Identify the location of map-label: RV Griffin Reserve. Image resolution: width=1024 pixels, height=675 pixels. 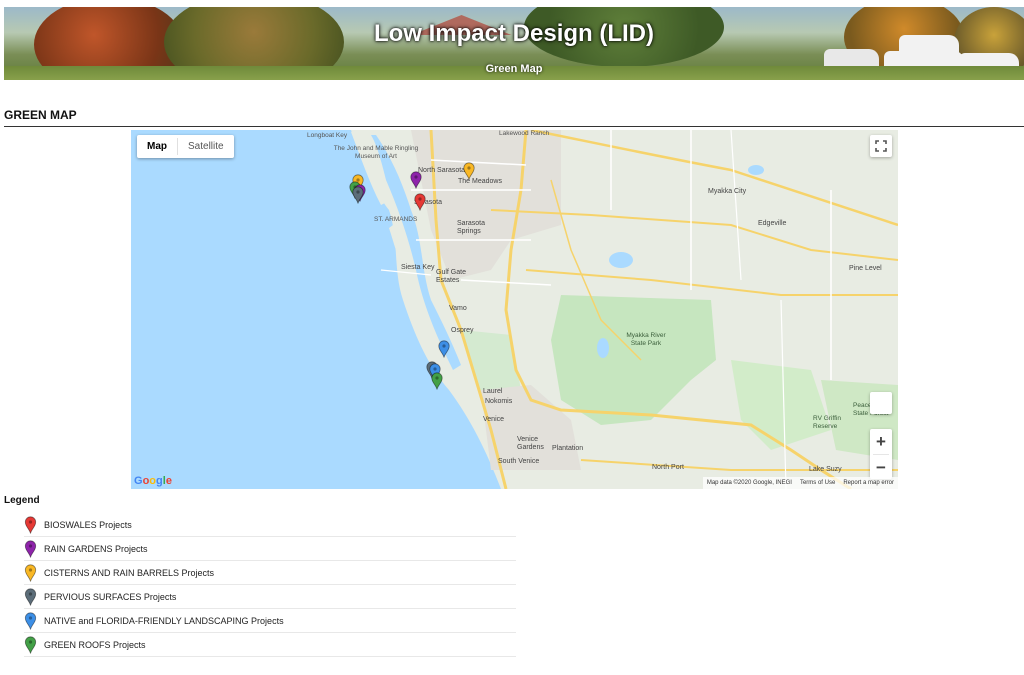
(827, 422).